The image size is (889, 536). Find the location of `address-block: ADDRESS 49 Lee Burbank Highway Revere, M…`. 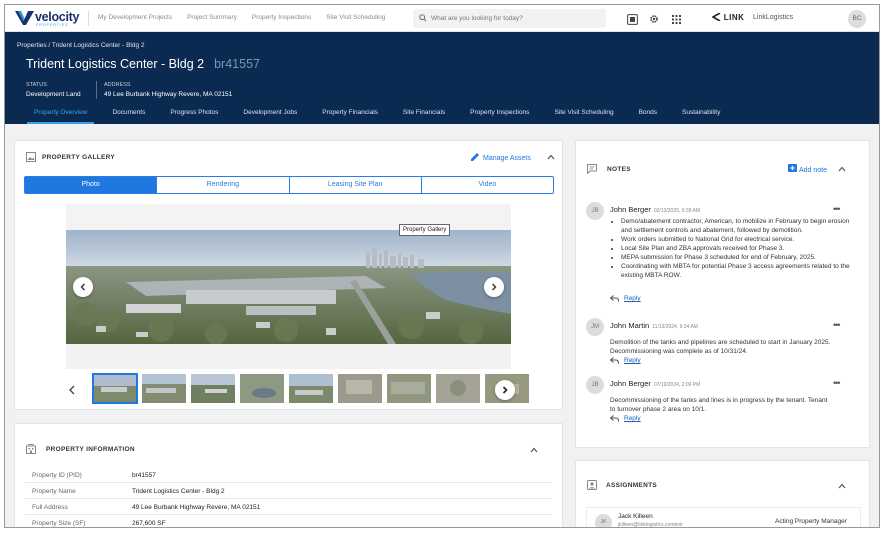

address-block: ADDRESS 49 Lee Burbank Highway Revere, M… is located at coordinates (168, 90).